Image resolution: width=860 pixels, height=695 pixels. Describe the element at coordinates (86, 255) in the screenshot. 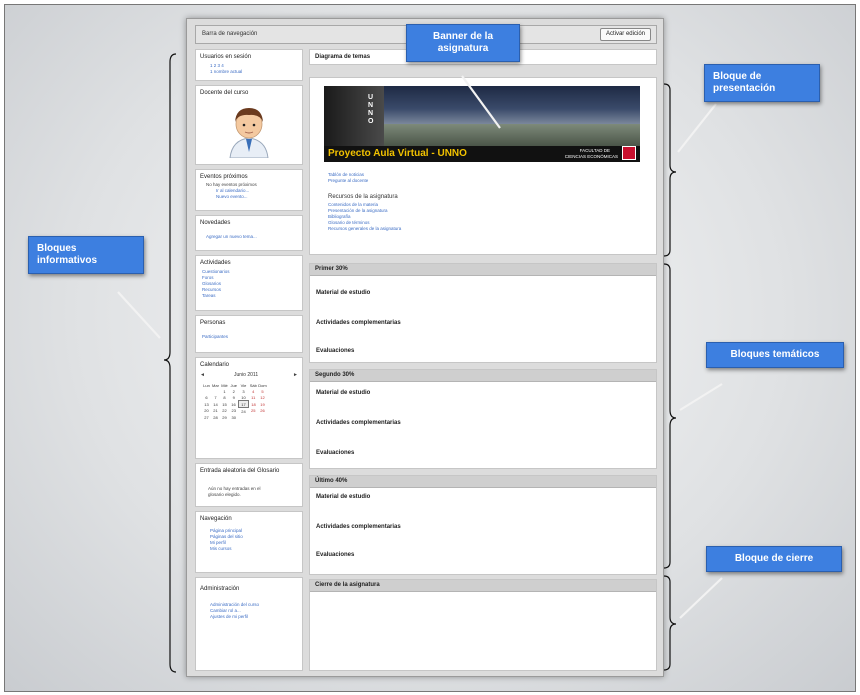

I see `annotation-info: Bloques informativos` at that location.